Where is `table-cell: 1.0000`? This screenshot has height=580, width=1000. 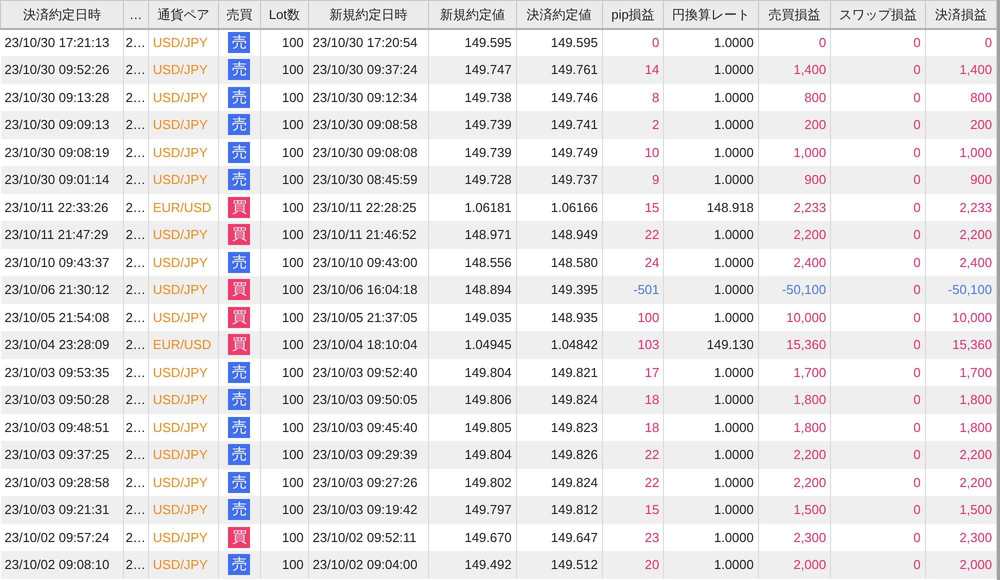 table-cell: 1.0000 is located at coordinates (711, 564).